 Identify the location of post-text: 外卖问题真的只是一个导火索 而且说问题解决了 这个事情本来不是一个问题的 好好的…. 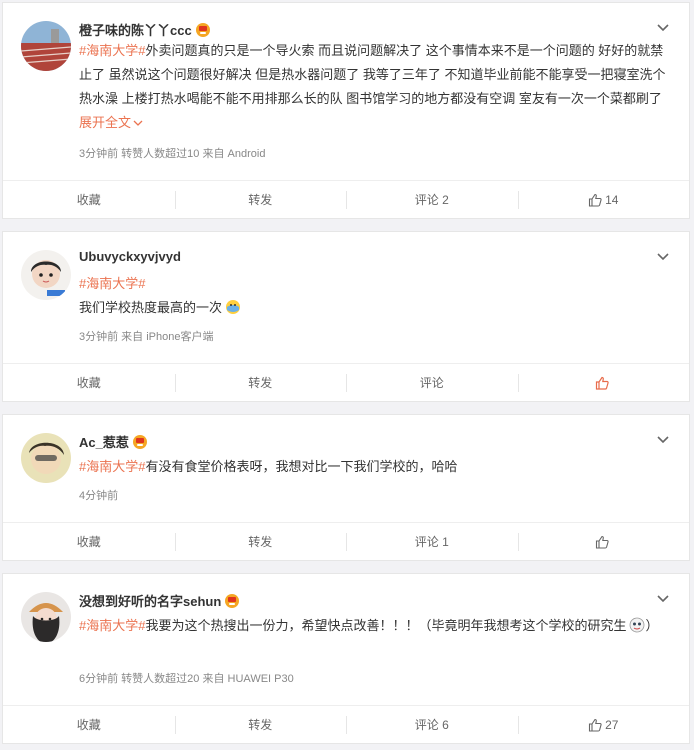
(372, 74).